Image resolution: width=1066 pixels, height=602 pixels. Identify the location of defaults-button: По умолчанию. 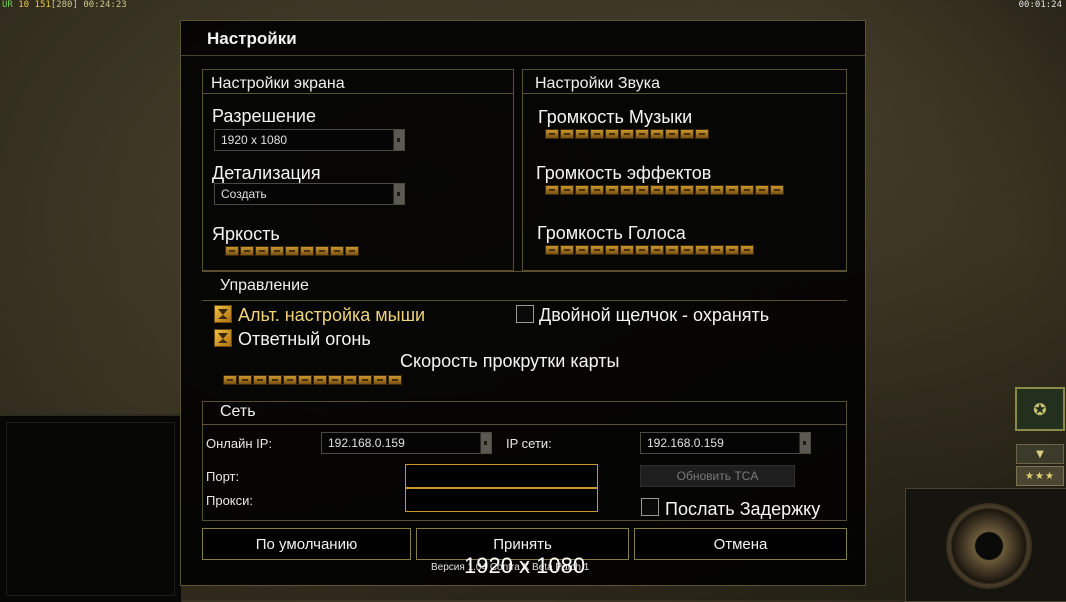
(306, 544).